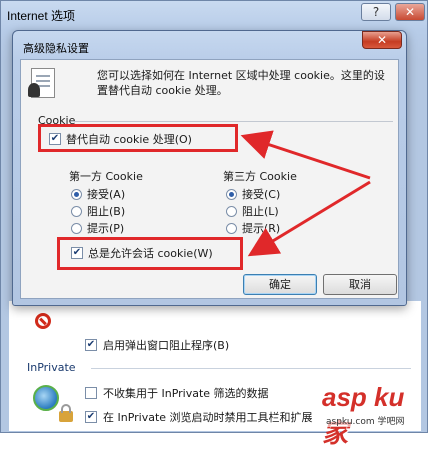 This screenshot has height=450, width=428. What do you see at coordinates (309, 218) in the screenshot?
I see `arrow-to-session` at bounding box center [309, 218].